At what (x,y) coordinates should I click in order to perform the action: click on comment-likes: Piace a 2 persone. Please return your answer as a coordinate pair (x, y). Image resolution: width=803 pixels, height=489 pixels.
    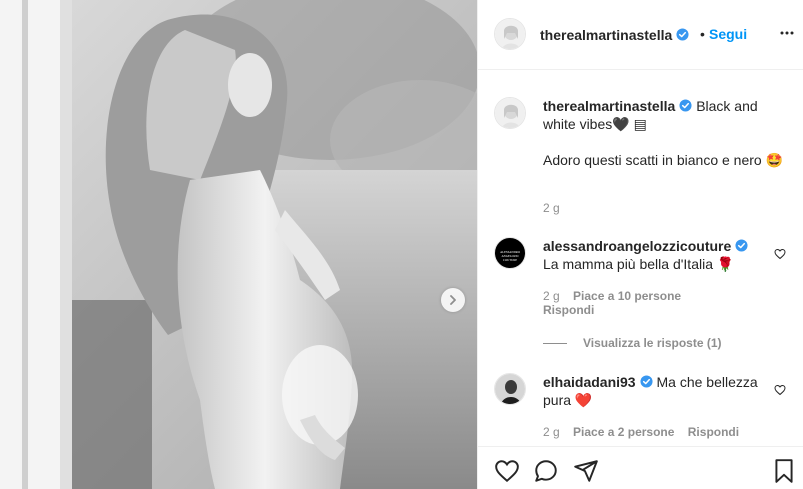
    Looking at the image, I should click on (623, 432).